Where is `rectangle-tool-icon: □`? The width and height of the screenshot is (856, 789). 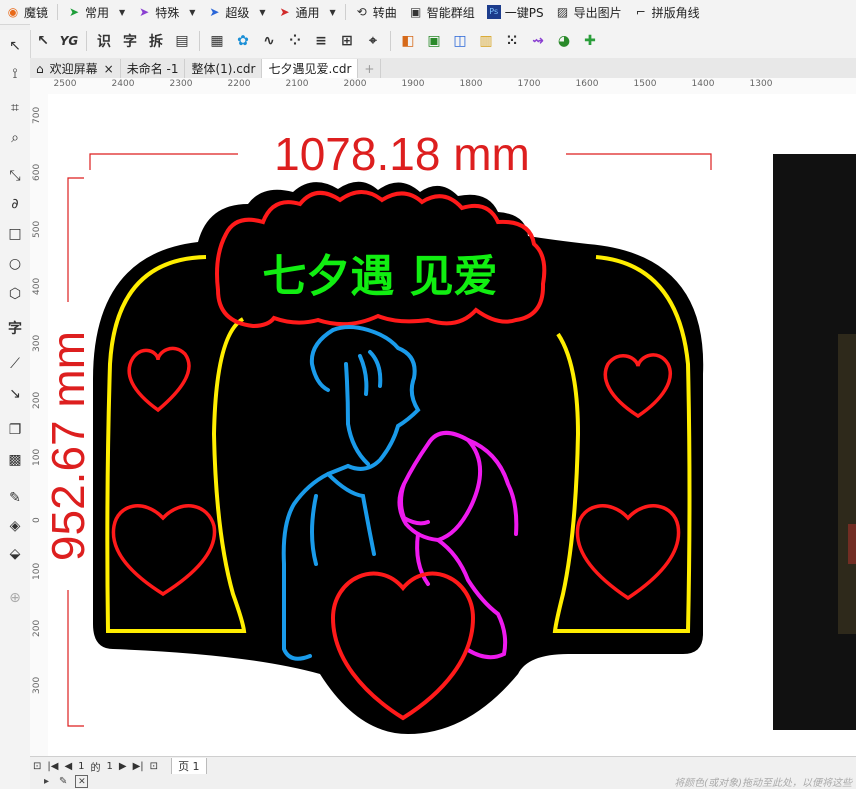
rectangle-tool-icon: □ is located at coordinates (15, 234).